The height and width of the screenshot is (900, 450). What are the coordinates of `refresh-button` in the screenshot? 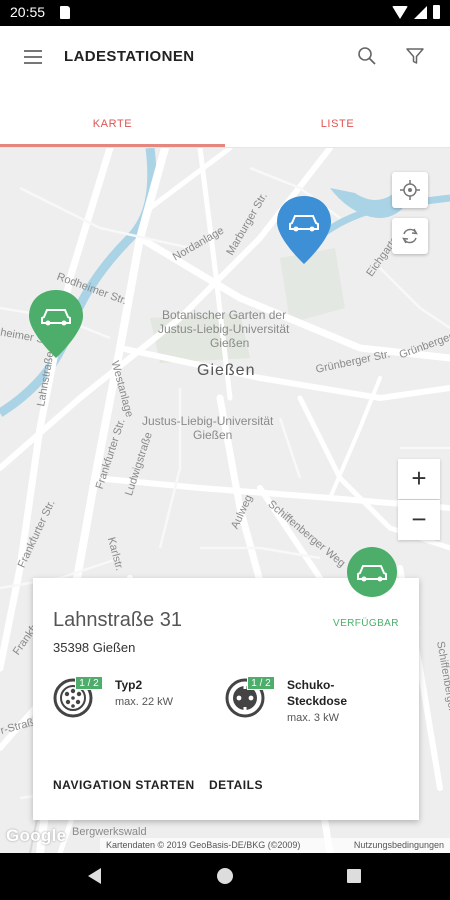 It's located at (410, 236).